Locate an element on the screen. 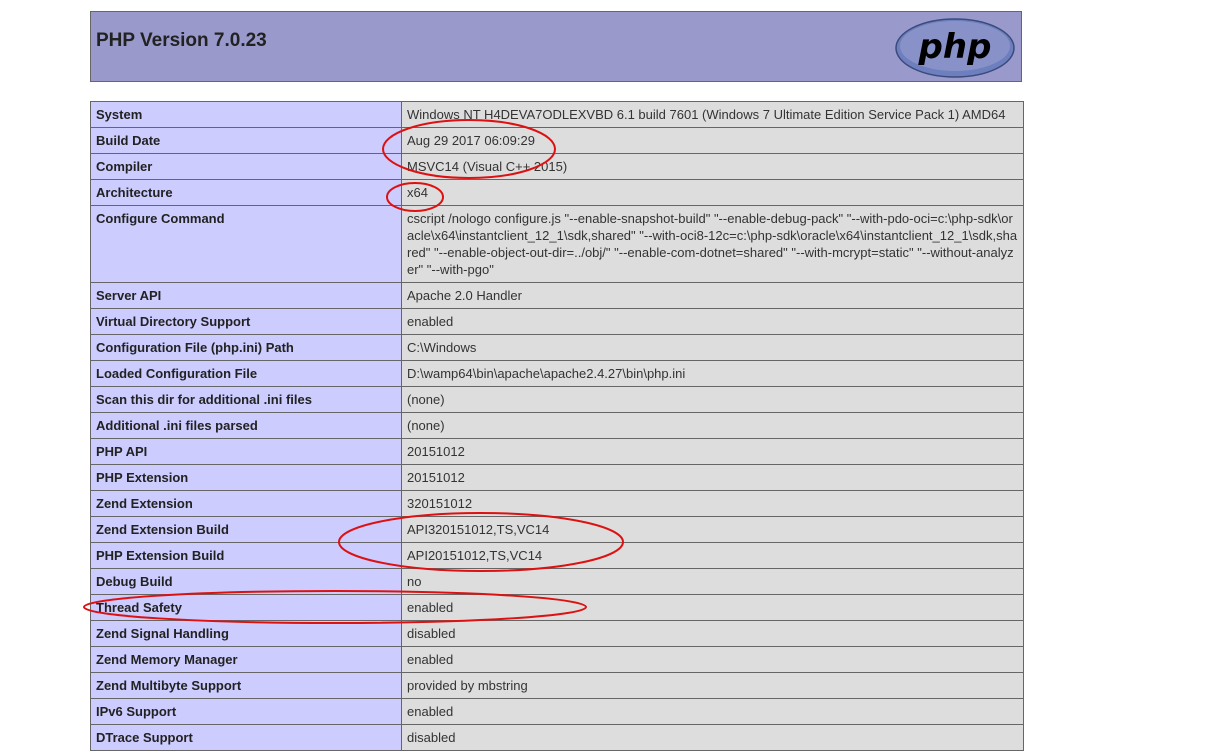 The image size is (1207, 752). info-key: Loaded Configuration File is located at coordinates (246, 373).